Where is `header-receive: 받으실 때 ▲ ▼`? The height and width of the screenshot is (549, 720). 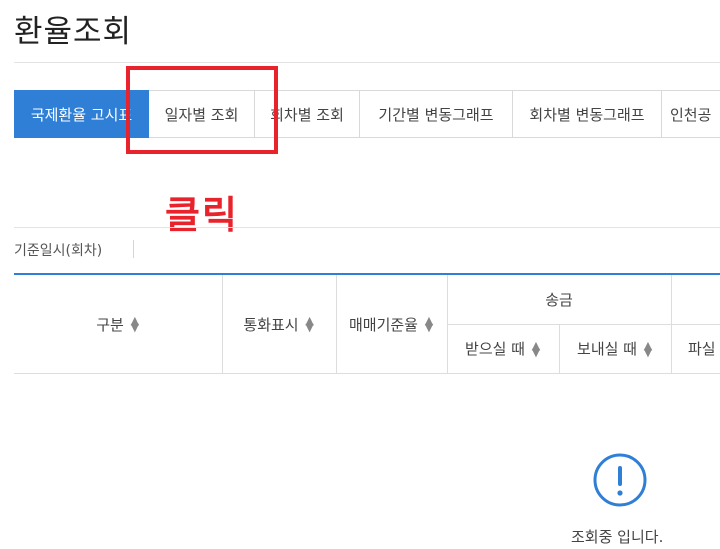
header-receive: 받으실 때 ▲ ▼ is located at coordinates (503, 348).